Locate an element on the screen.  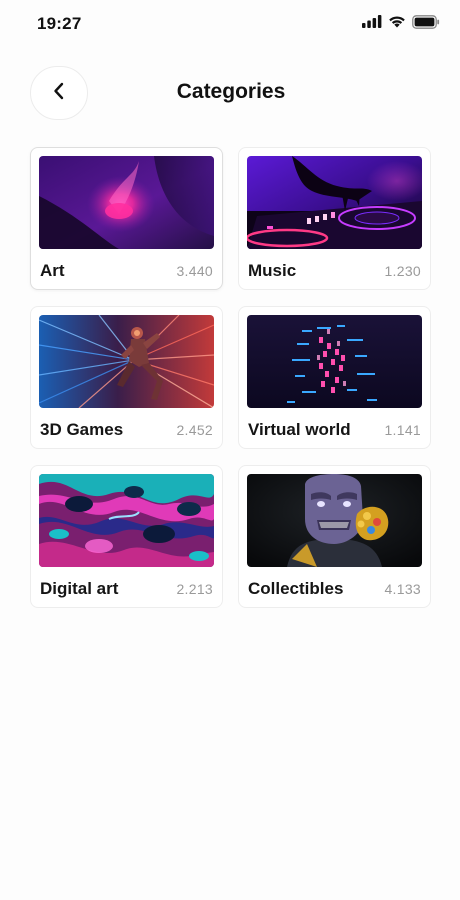
category-card-digital-art: Digital art 2.213 is located at coordinates (126, 536).